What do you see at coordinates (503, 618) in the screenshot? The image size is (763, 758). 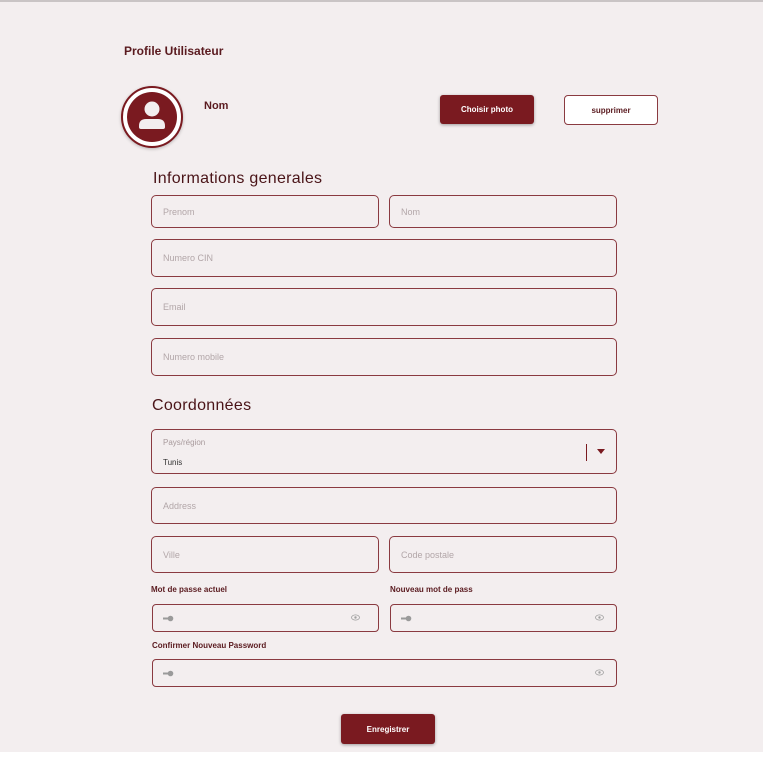 I see `new-password-field` at bounding box center [503, 618].